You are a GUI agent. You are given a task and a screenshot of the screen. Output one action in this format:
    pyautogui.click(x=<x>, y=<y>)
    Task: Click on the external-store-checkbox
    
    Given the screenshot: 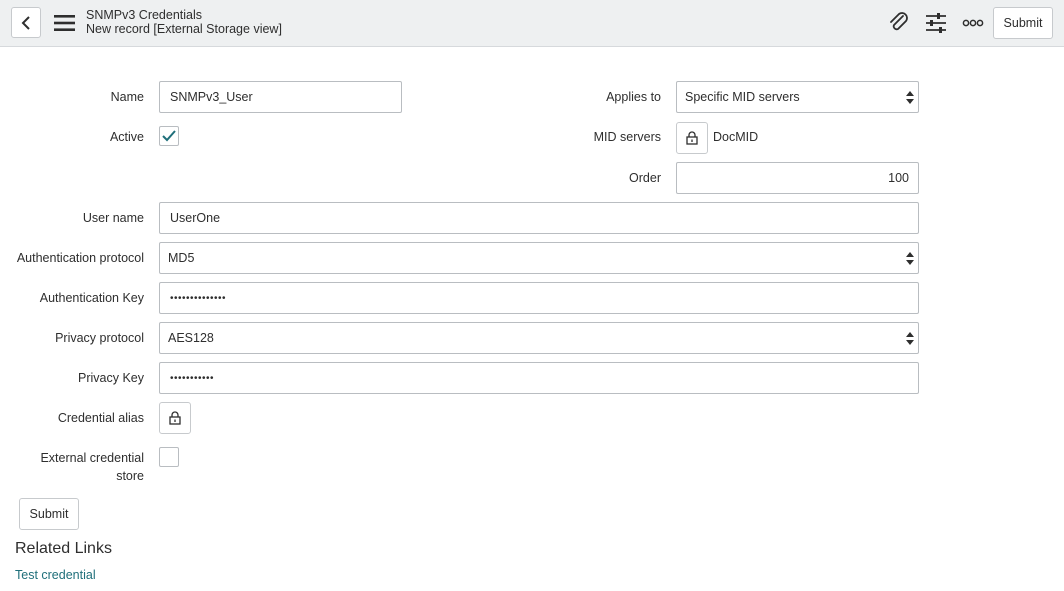 What is the action you would take?
    pyautogui.click(x=169, y=457)
    